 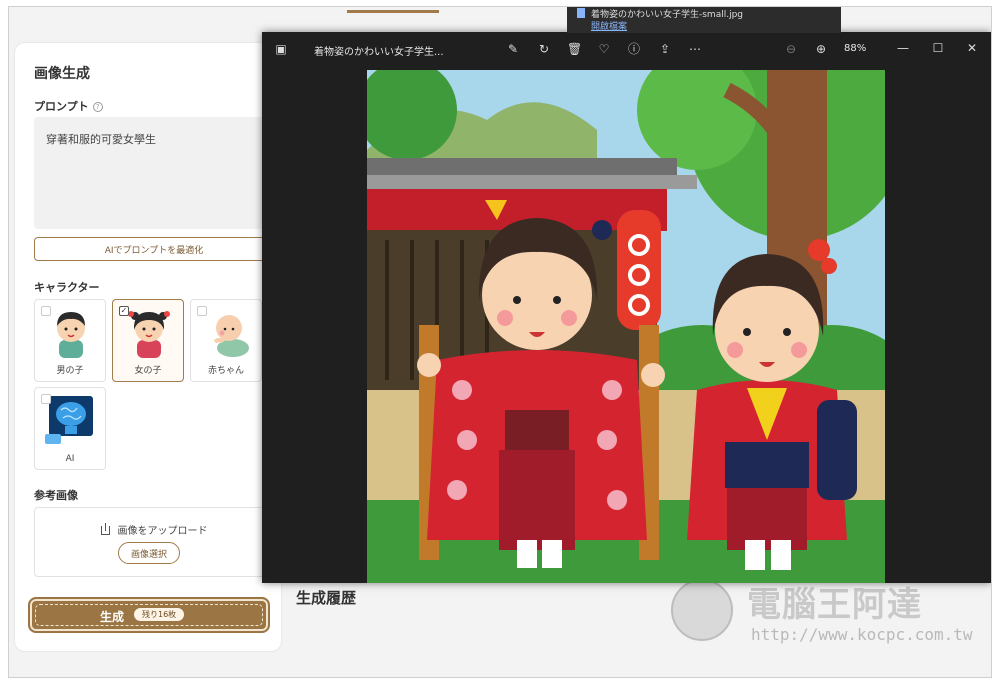 I want to click on download-filename-row: 着物姿のかわいい女子学生-small.jpg, so click(x=704, y=14).